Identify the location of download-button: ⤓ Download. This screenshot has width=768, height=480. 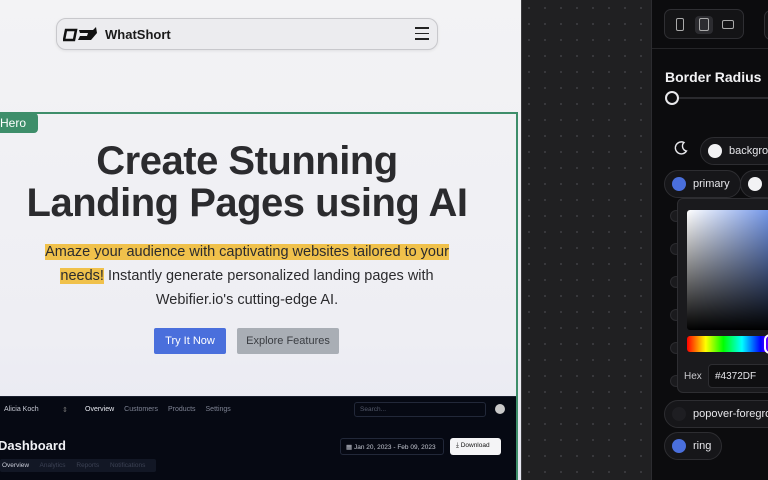
(475, 446).